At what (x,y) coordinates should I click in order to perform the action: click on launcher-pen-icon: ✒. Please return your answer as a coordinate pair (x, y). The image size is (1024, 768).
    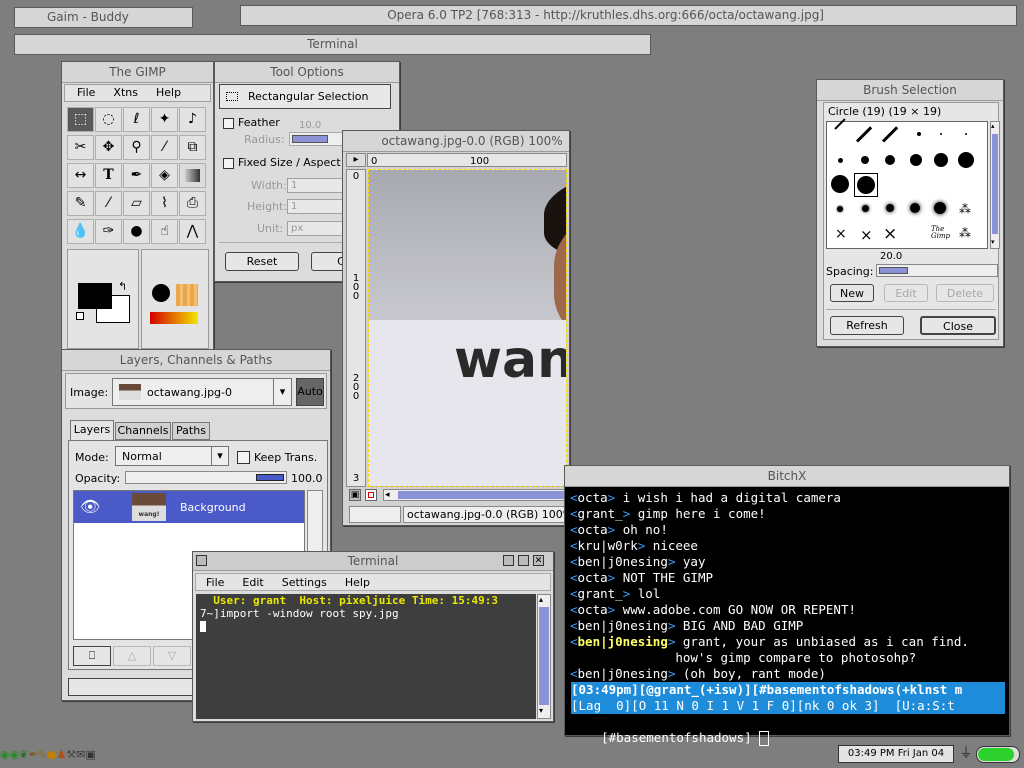
    Looking at the image, I should click on (32, 754).